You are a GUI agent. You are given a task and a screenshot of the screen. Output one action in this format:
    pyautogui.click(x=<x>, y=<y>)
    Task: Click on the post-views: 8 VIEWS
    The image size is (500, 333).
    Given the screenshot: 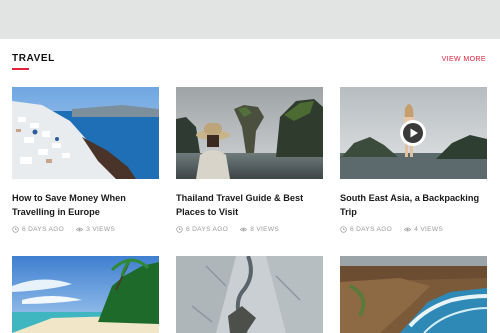 What is the action you would take?
    pyautogui.click(x=265, y=229)
    